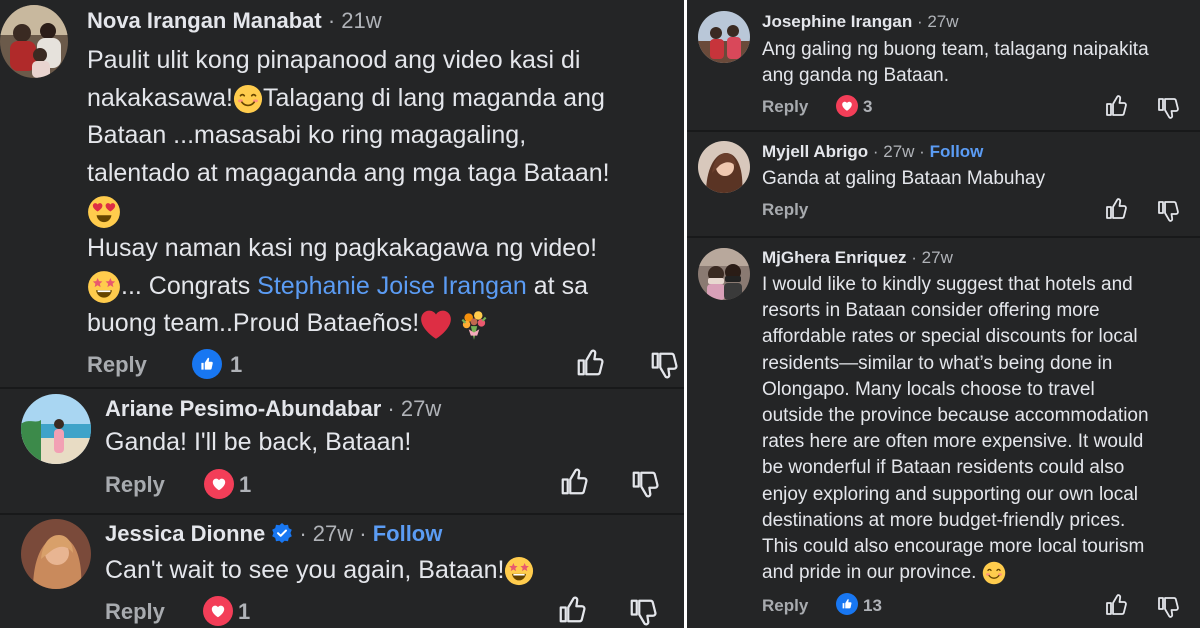  Describe the element at coordinates (436, 325) in the screenshot. I see `red-heart-emoji-icon` at that location.